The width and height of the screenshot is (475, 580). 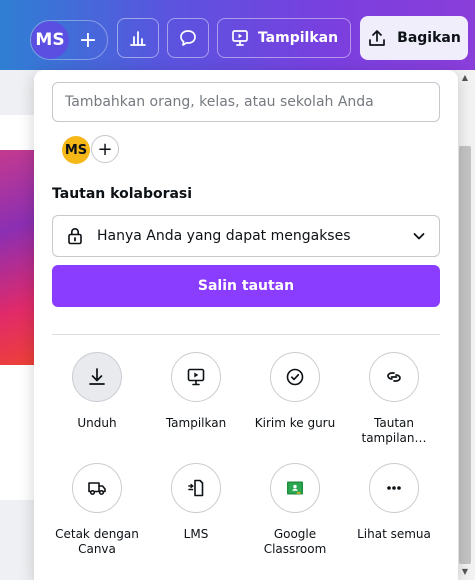 I want to click on invite-input, so click(x=246, y=102).